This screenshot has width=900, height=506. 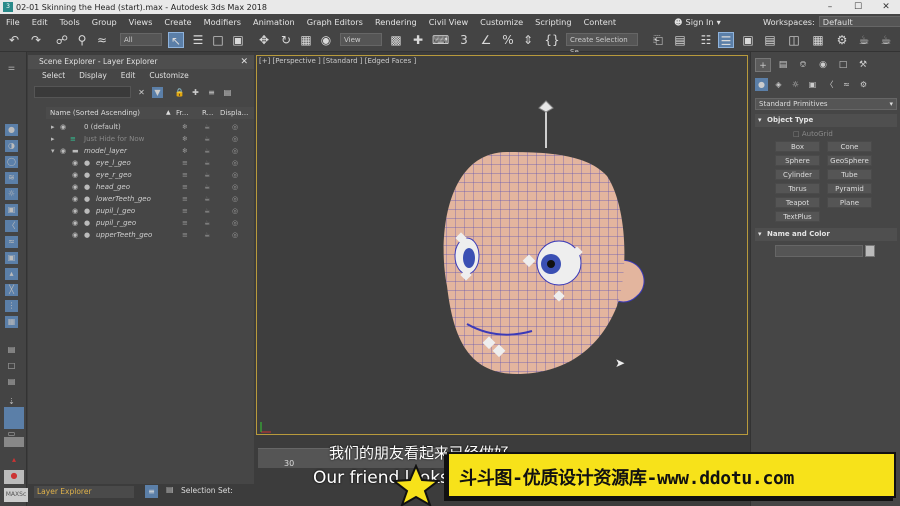 What do you see at coordinates (501, 22) in the screenshot?
I see `menu-customize: Customize` at bounding box center [501, 22].